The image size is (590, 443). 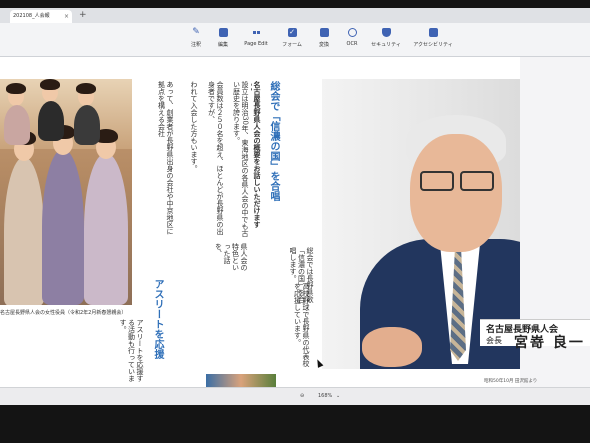 What do you see at coordinates (131, 350) in the screenshot?
I see `body-text: アスリートを応援する活動も行っています。` at bounding box center [131, 350].